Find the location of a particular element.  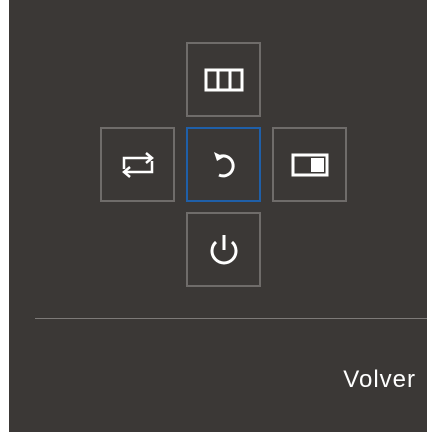

up-button is located at coordinates (223, 79).